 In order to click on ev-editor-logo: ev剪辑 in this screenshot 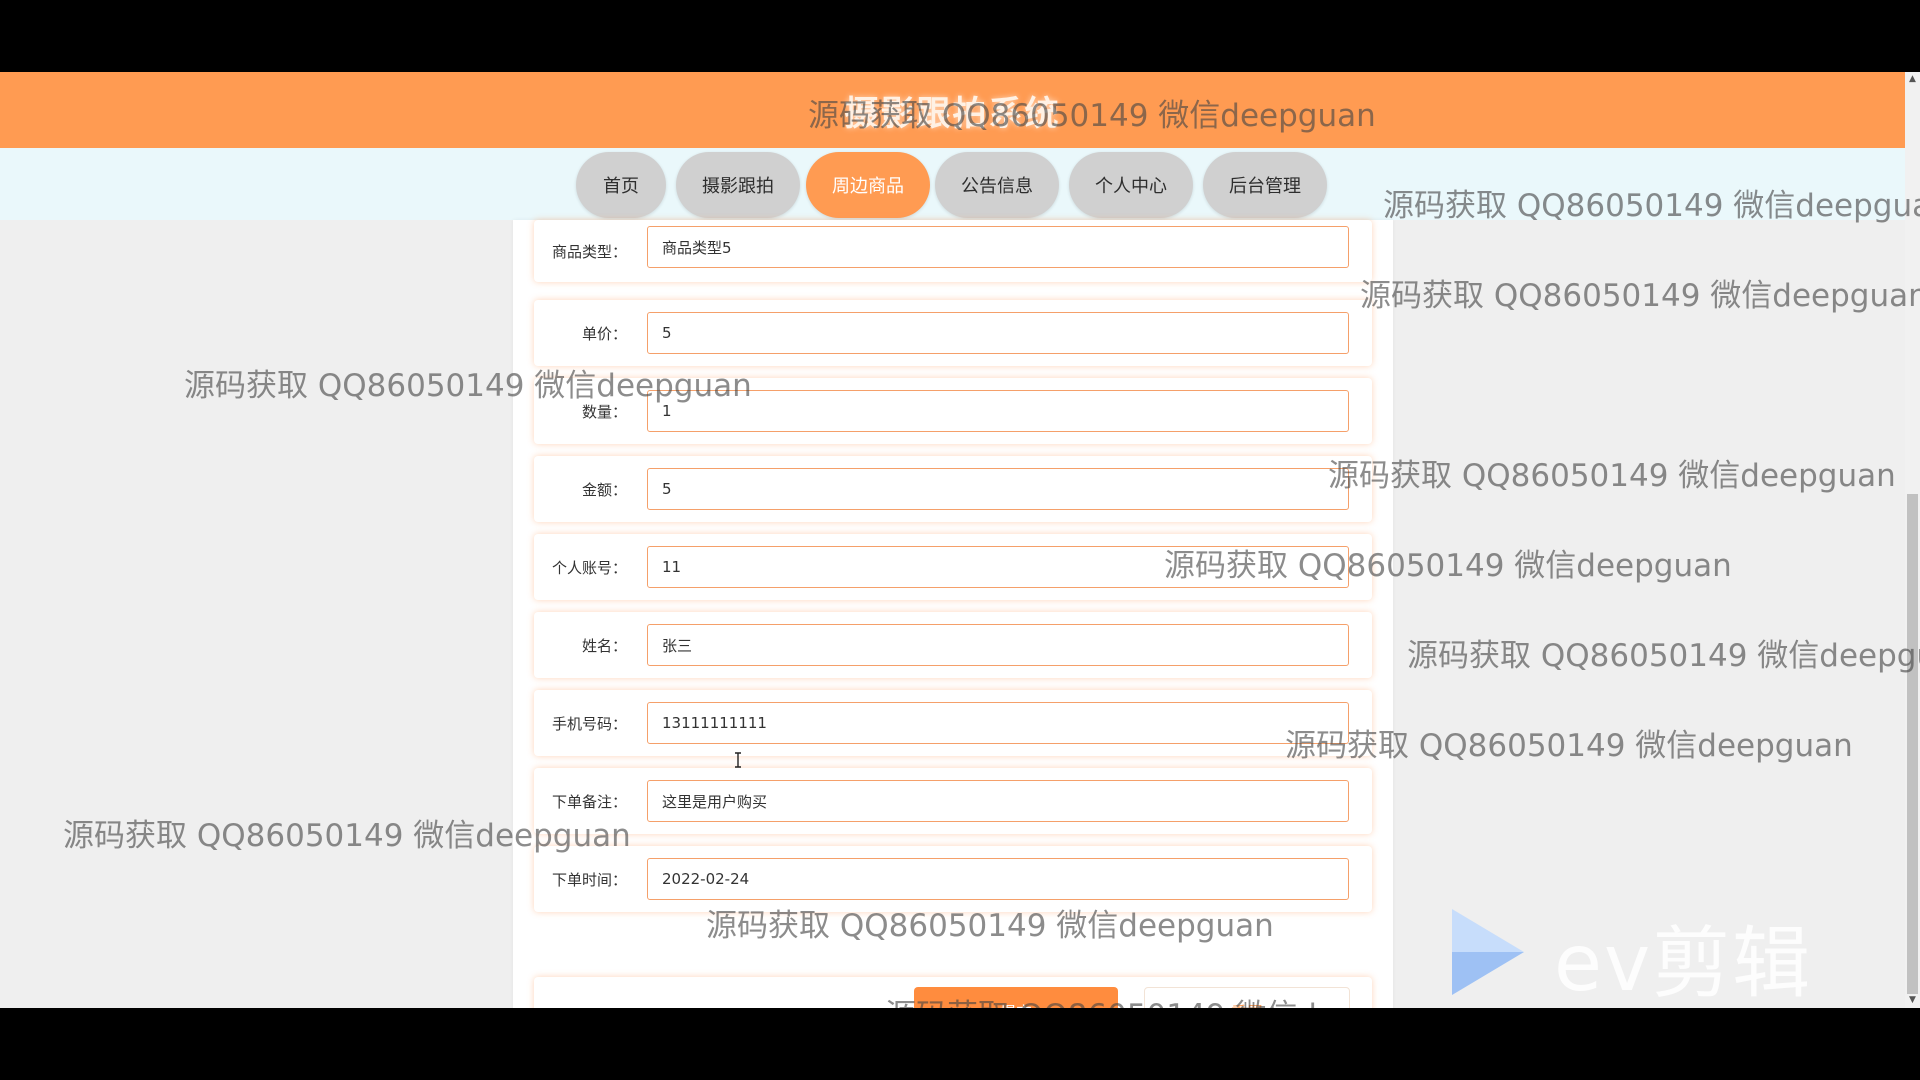, I will do `click(1640, 957)`.